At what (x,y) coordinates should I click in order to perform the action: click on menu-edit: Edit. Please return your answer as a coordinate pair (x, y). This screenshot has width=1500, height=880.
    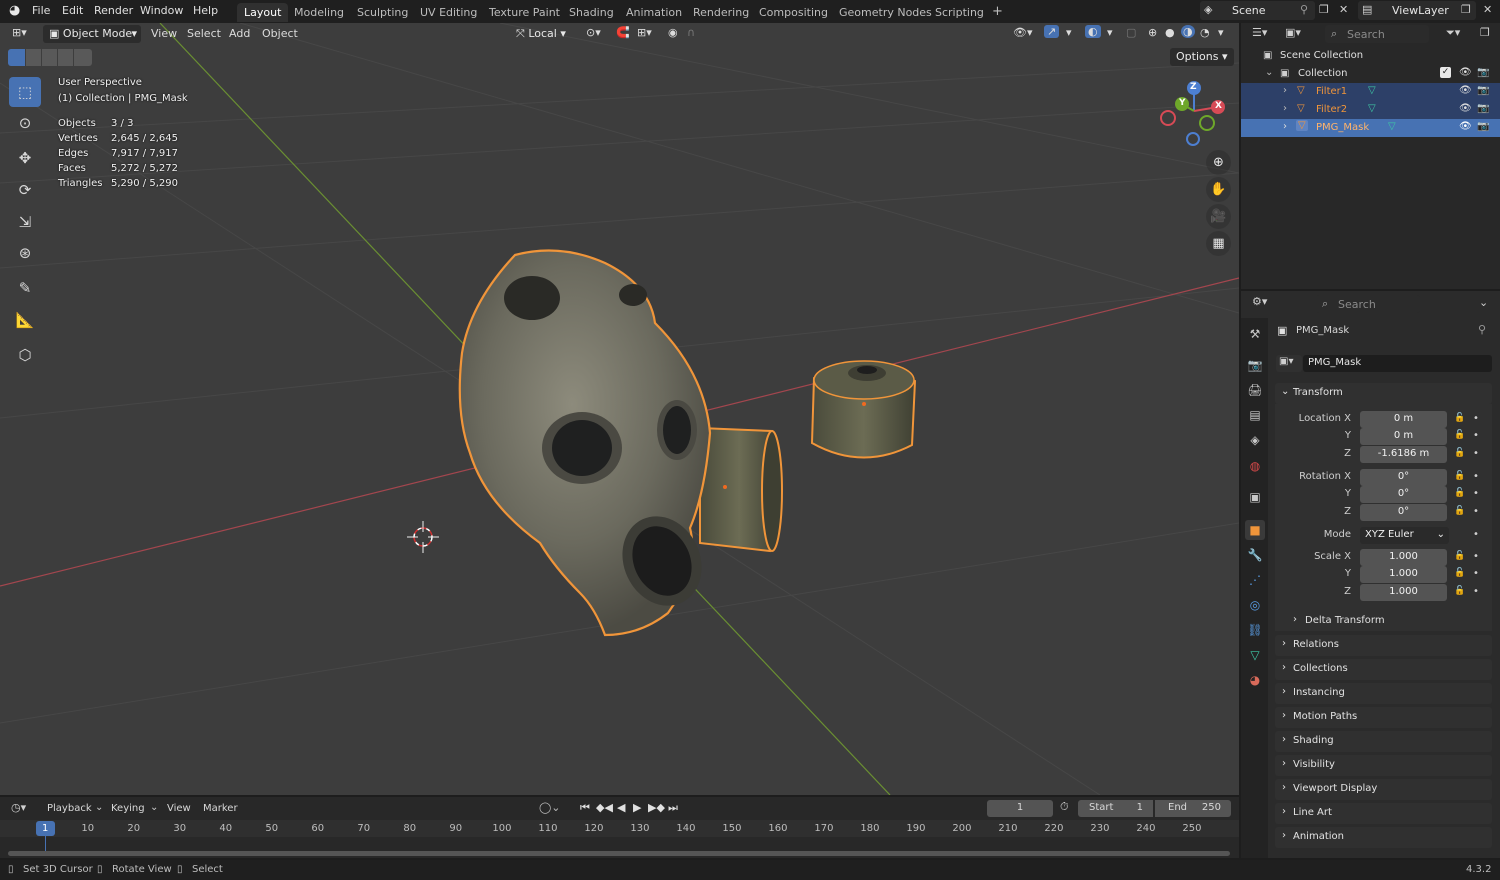
    Looking at the image, I should click on (72, 10).